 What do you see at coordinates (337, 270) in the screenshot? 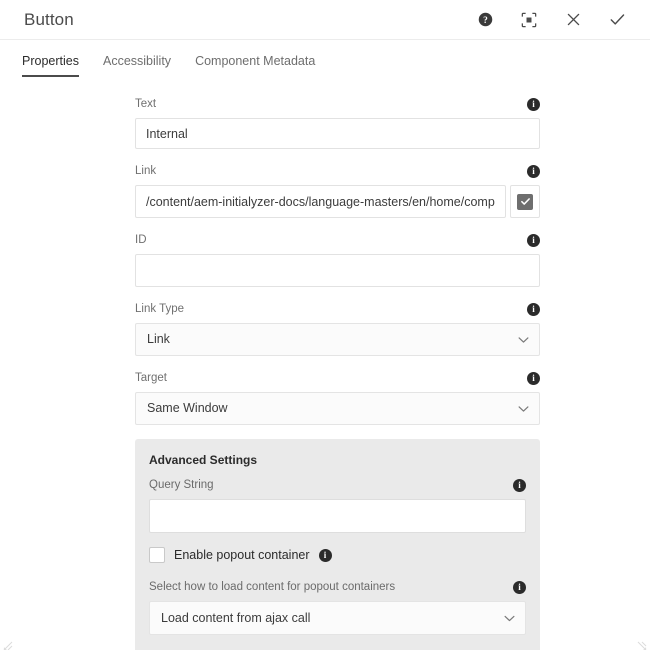
I see `id-input` at bounding box center [337, 270].